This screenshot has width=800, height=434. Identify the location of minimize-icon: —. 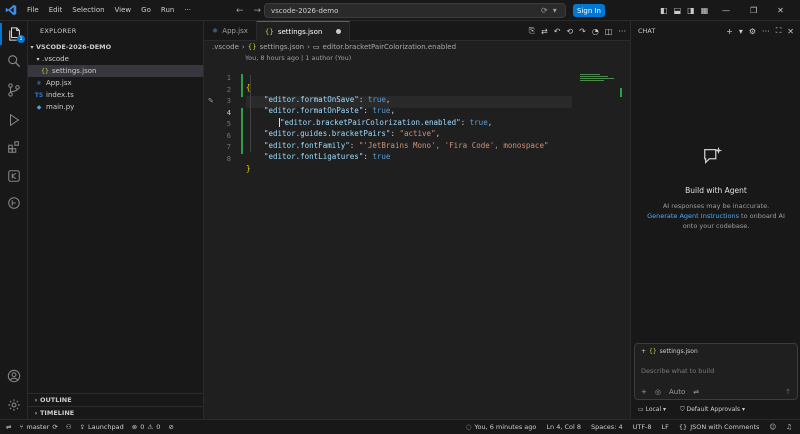
(726, 10).